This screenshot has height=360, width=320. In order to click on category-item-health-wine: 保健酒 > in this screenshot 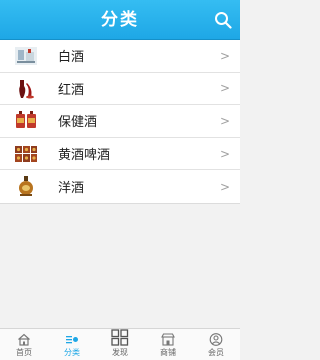, I will do `click(120, 121)`.